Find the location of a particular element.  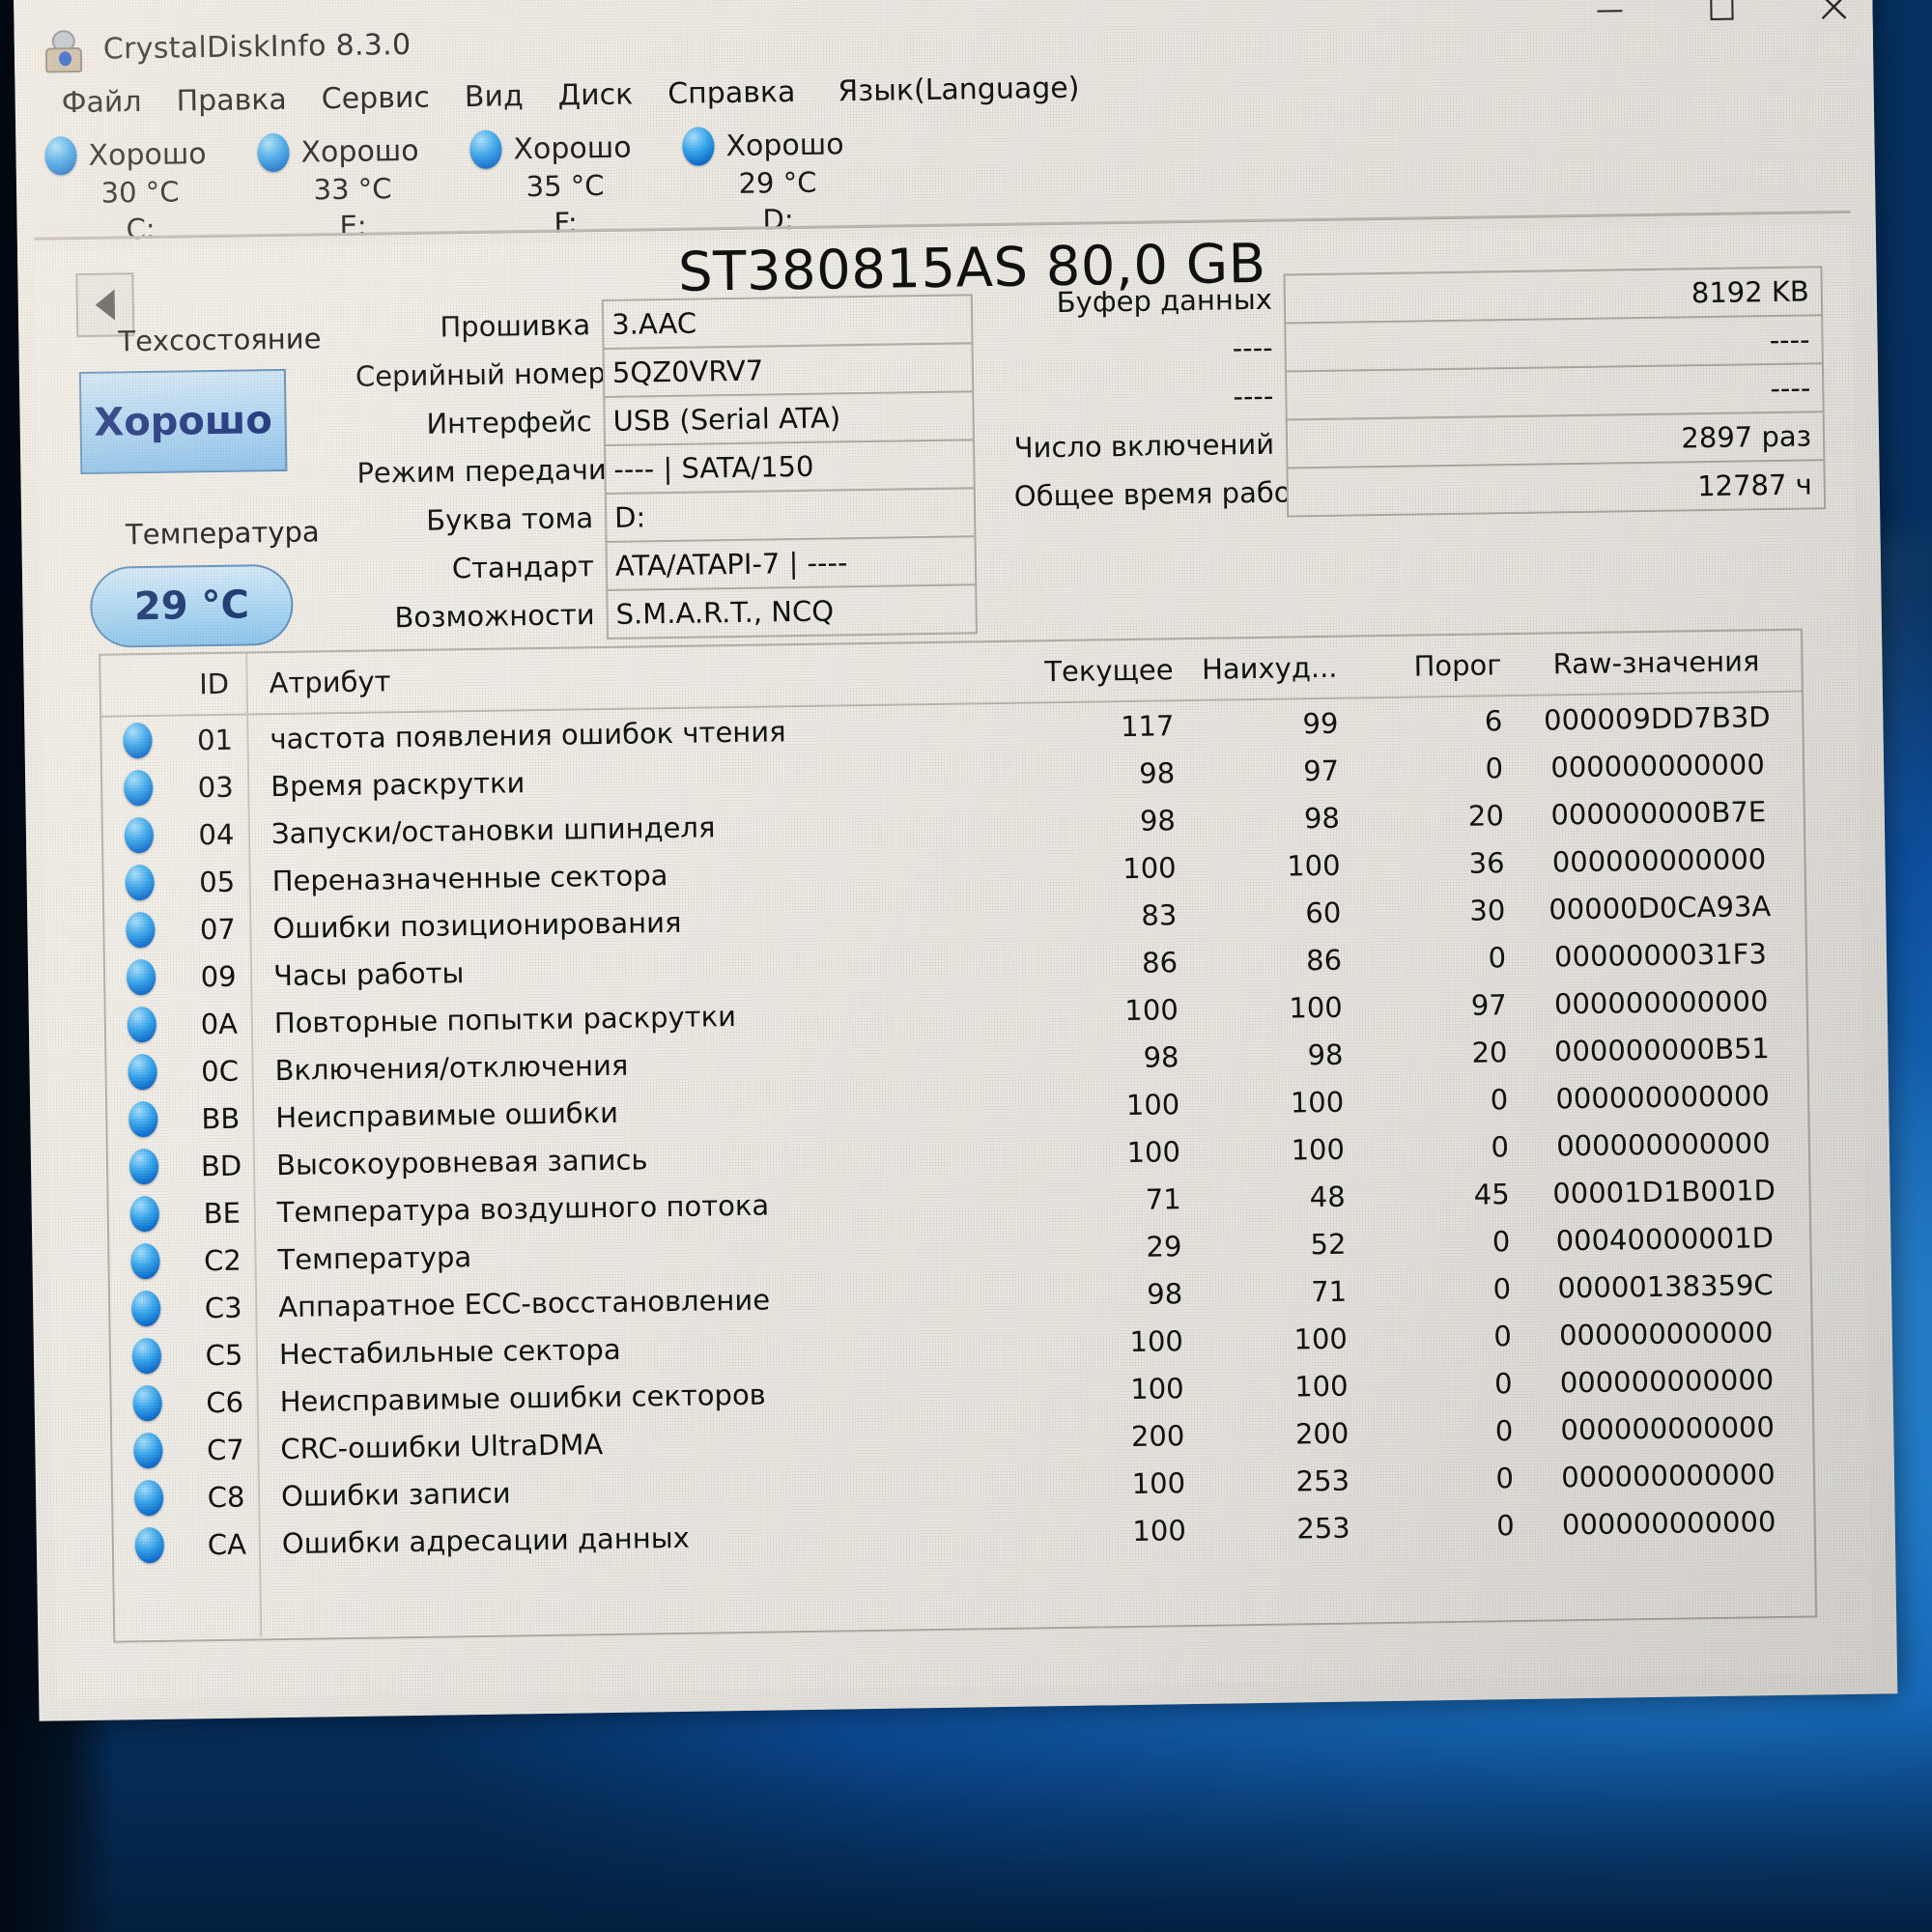

cell-threshold: 45 is located at coordinates (1491, 1194).